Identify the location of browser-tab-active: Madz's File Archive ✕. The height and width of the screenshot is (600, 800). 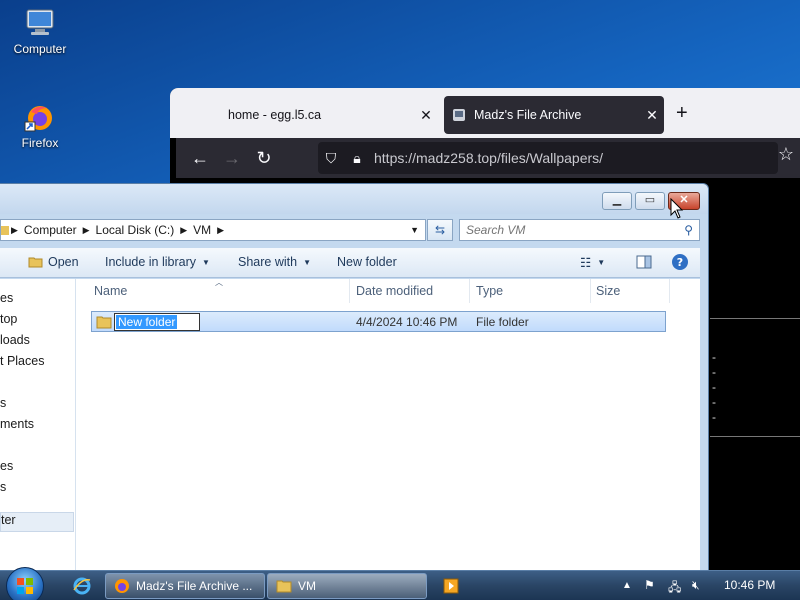
(554, 115).